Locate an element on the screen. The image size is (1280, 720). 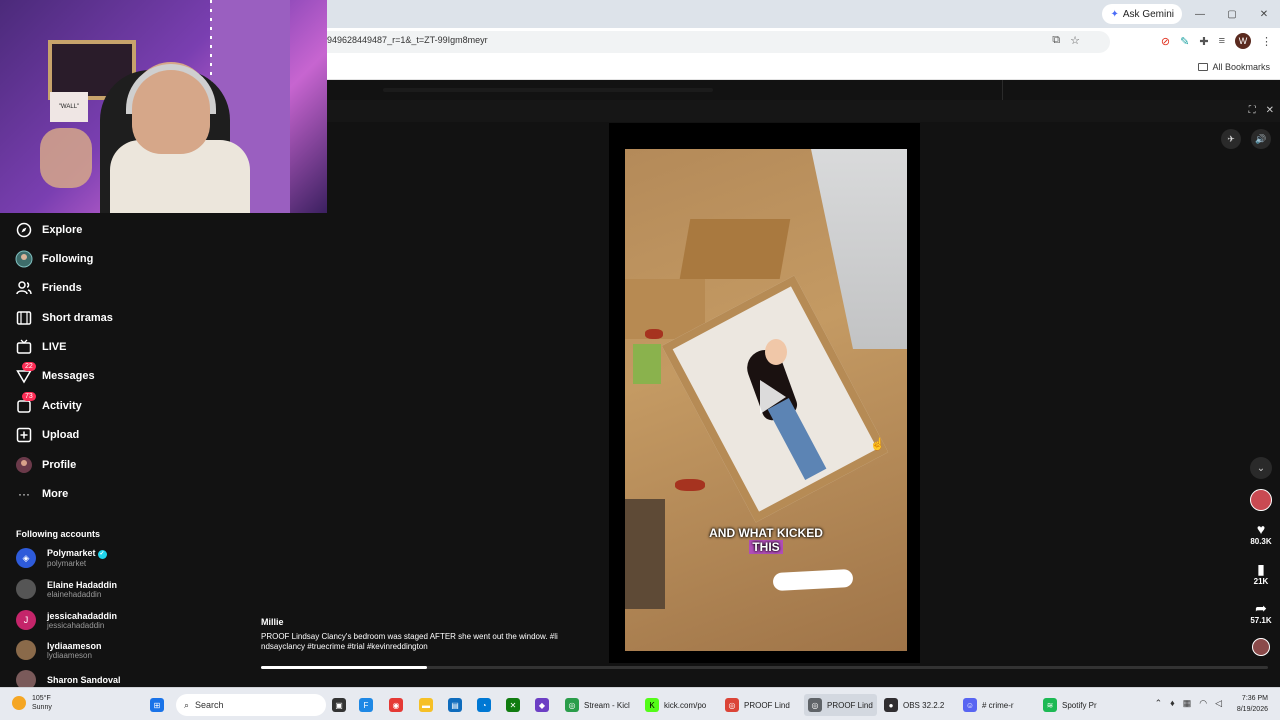
sound-avatar-button is located at coordinates (1261, 647).